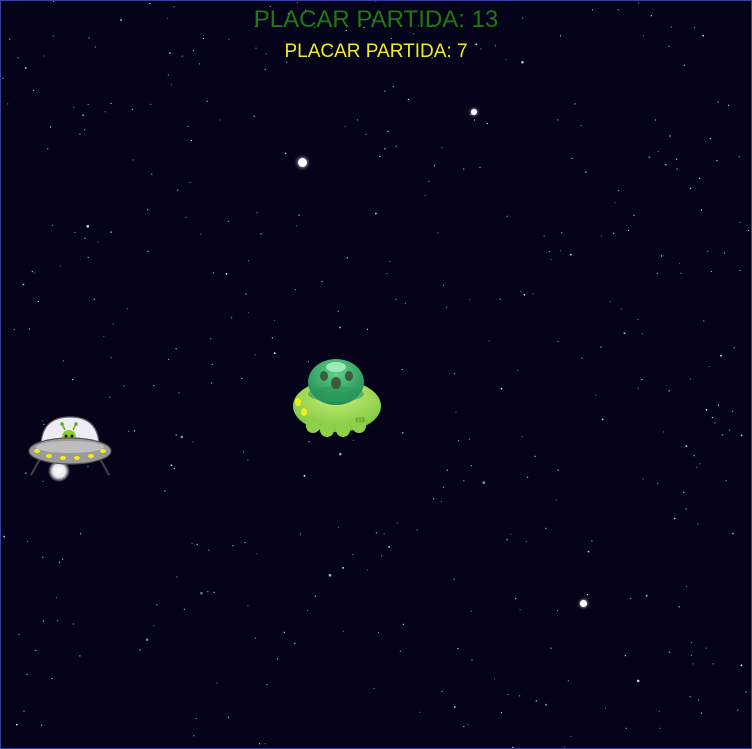 Image resolution: width=752 pixels, height=749 pixels. What do you see at coordinates (376, 19) in the screenshot?
I see `score-primary: PLACAR PARTIDA: 13` at bounding box center [376, 19].